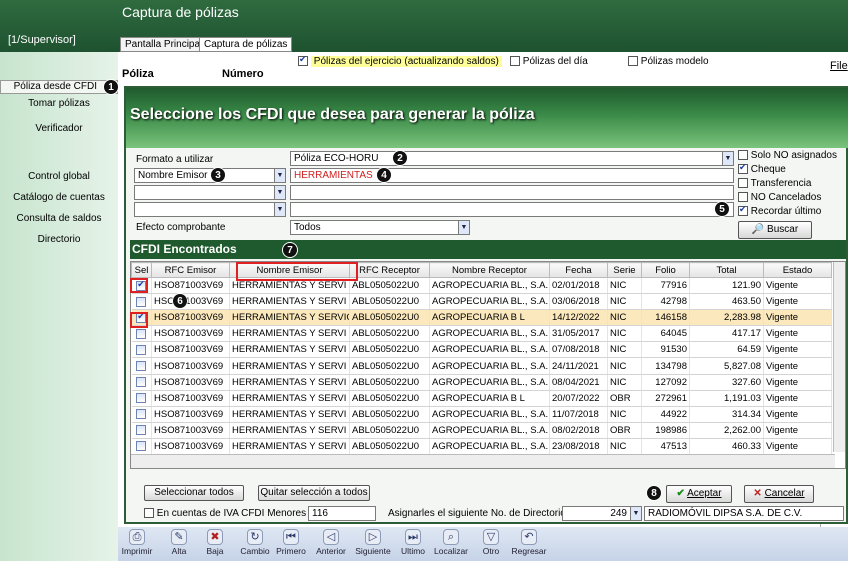 The image size is (848, 561). Describe the element at coordinates (413, 542) in the screenshot. I see `ultimo-button: ⏭ Ultimo` at that location.